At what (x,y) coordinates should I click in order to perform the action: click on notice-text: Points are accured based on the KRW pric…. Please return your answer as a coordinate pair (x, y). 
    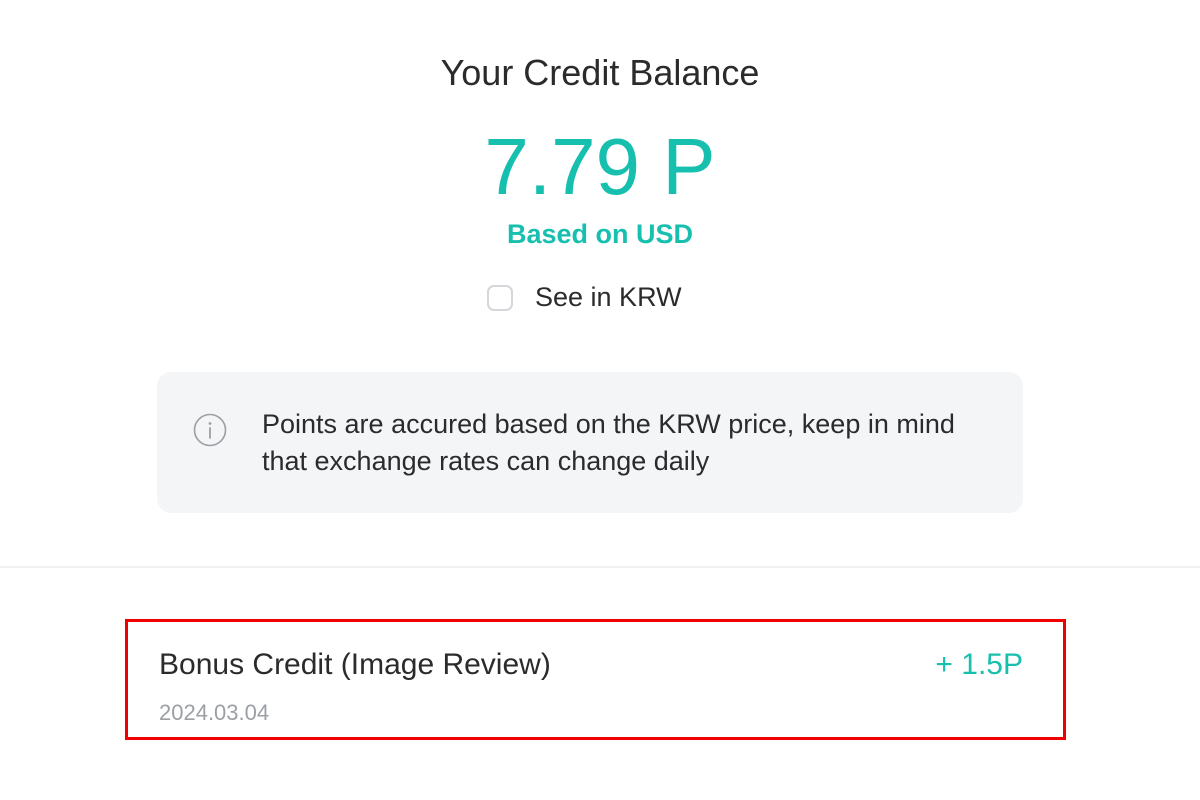
    Looking at the image, I should click on (608, 442).